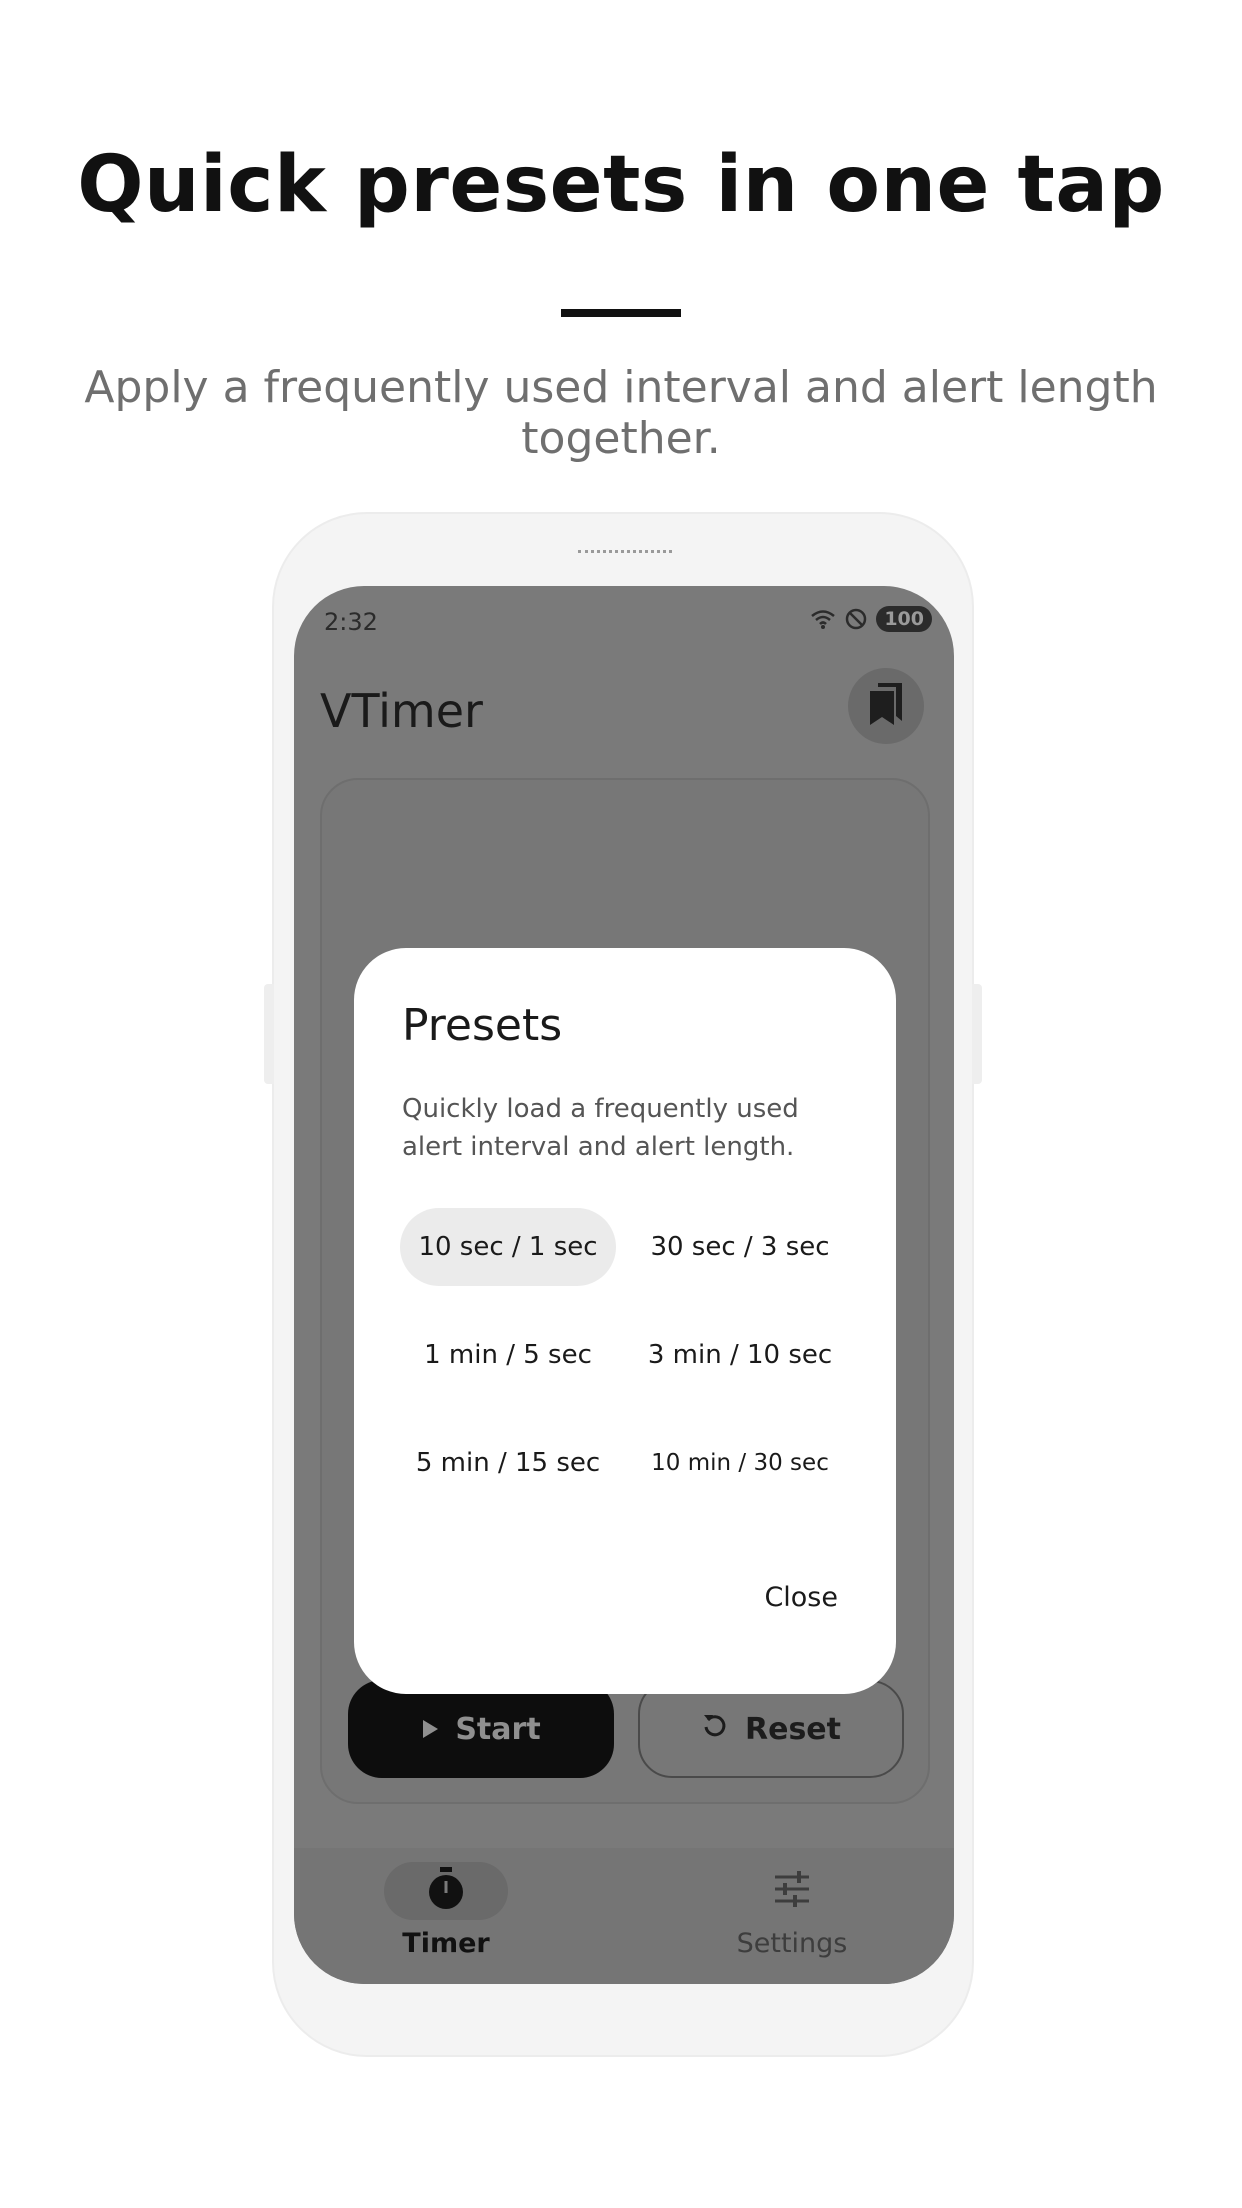 The height and width of the screenshot is (2208, 1242). Describe the element at coordinates (482, 1025) in the screenshot. I see `dialog-title: Presets` at that location.